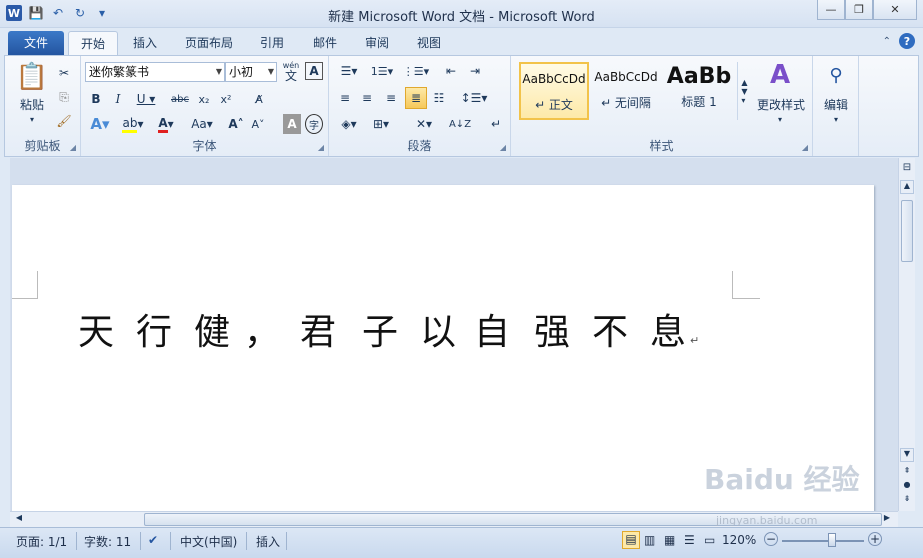 The image size is (923, 558). I want to click on zoom-slider-thumb, so click(832, 540).